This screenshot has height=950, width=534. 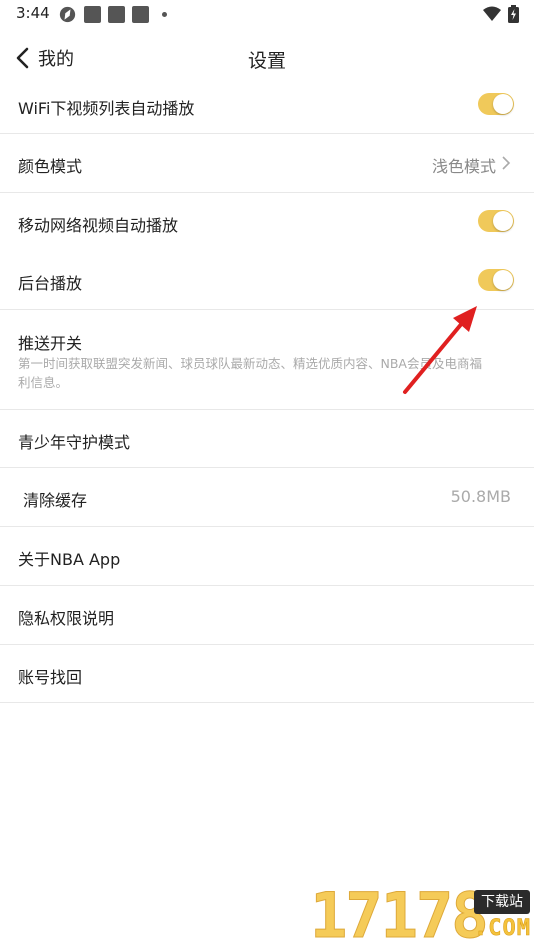 What do you see at coordinates (267, 615) in the screenshot?
I see `setting-privacy: 隐私权限说明` at bounding box center [267, 615].